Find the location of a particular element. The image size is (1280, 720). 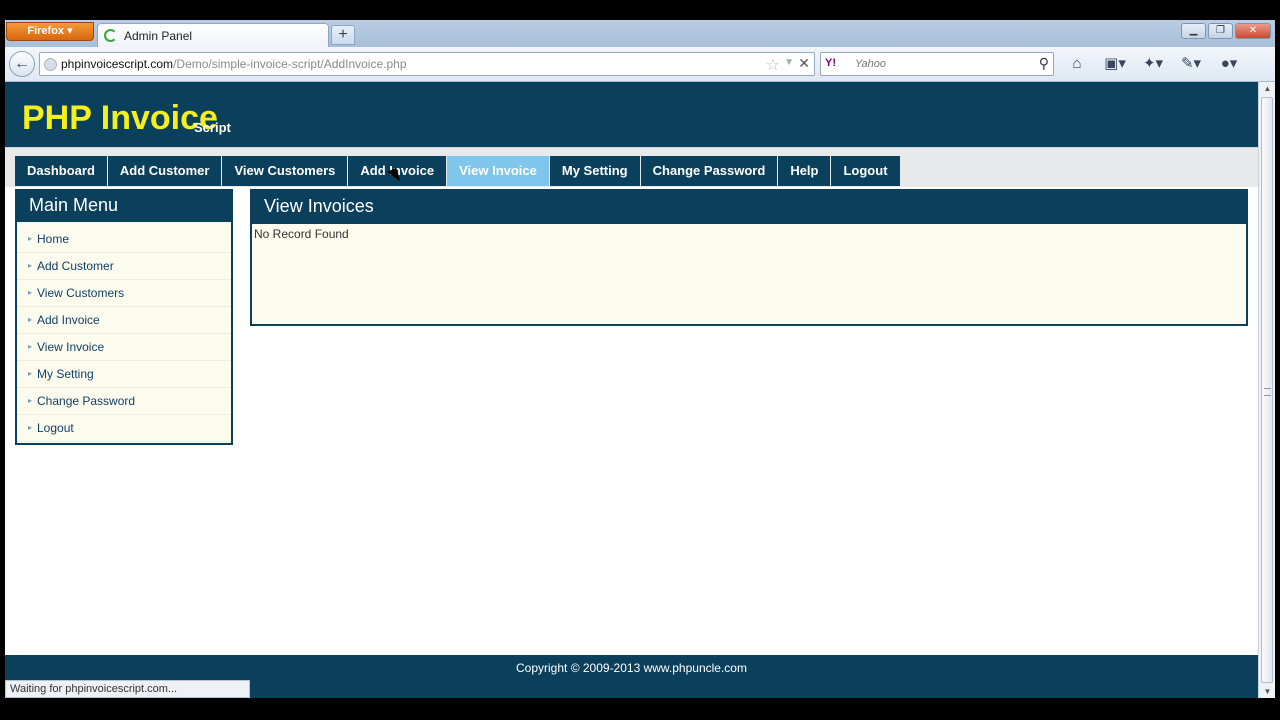

menu-help: Help is located at coordinates (805, 171).